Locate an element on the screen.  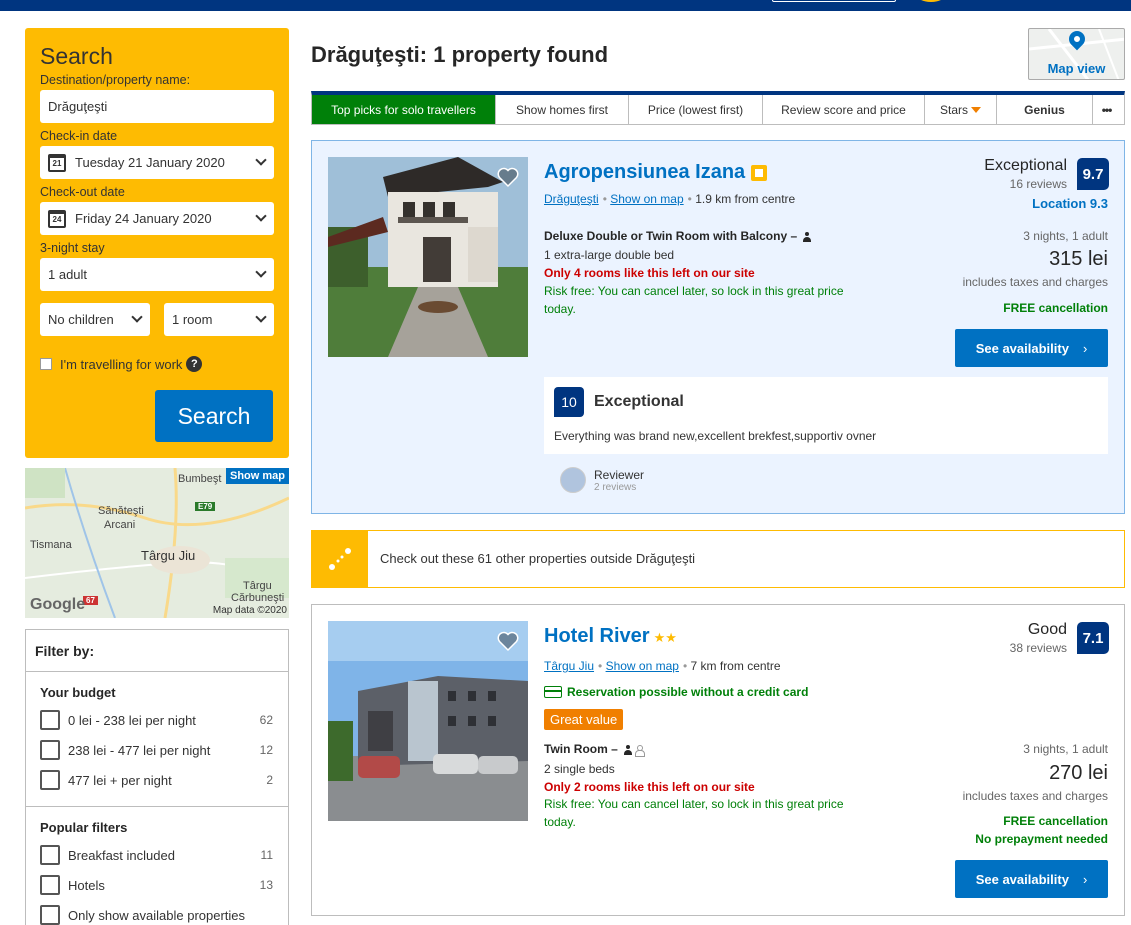
tab-genius: Genius is located at coordinates (1045, 109).